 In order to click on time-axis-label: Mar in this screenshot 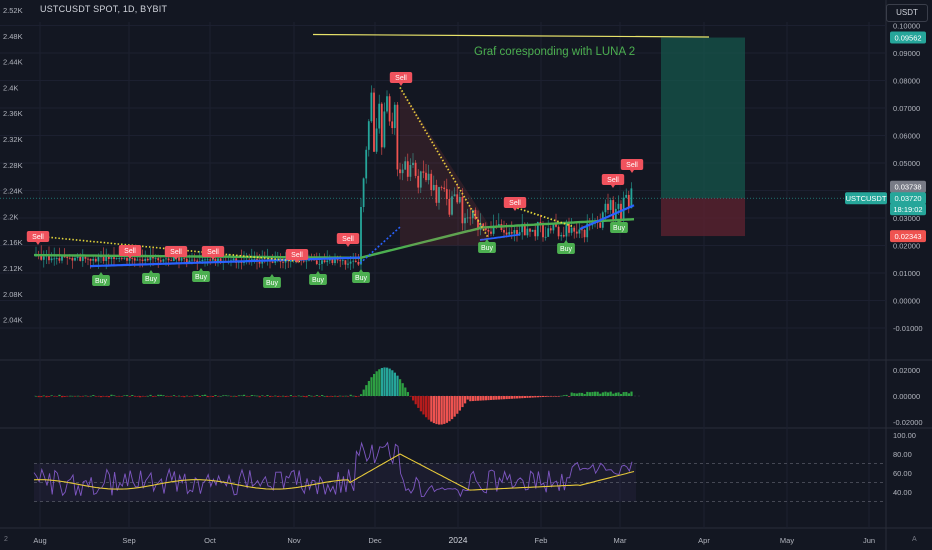, I will do `click(620, 540)`.